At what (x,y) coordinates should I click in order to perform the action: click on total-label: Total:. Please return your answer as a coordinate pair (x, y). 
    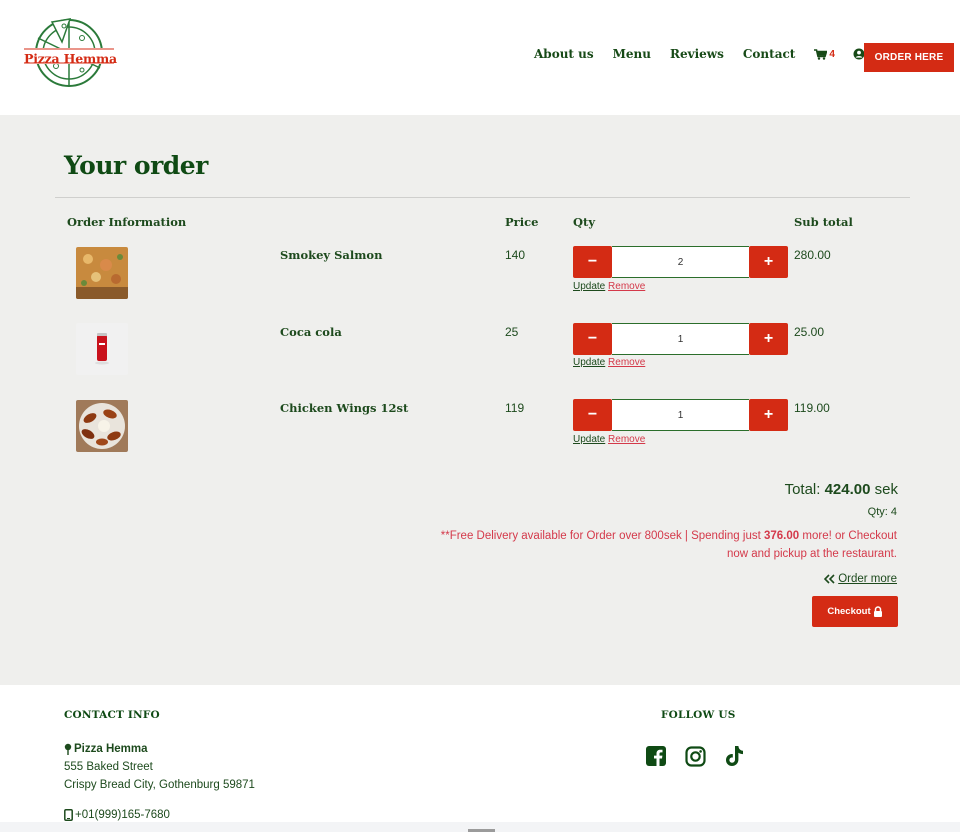
    Looking at the image, I should click on (802, 489).